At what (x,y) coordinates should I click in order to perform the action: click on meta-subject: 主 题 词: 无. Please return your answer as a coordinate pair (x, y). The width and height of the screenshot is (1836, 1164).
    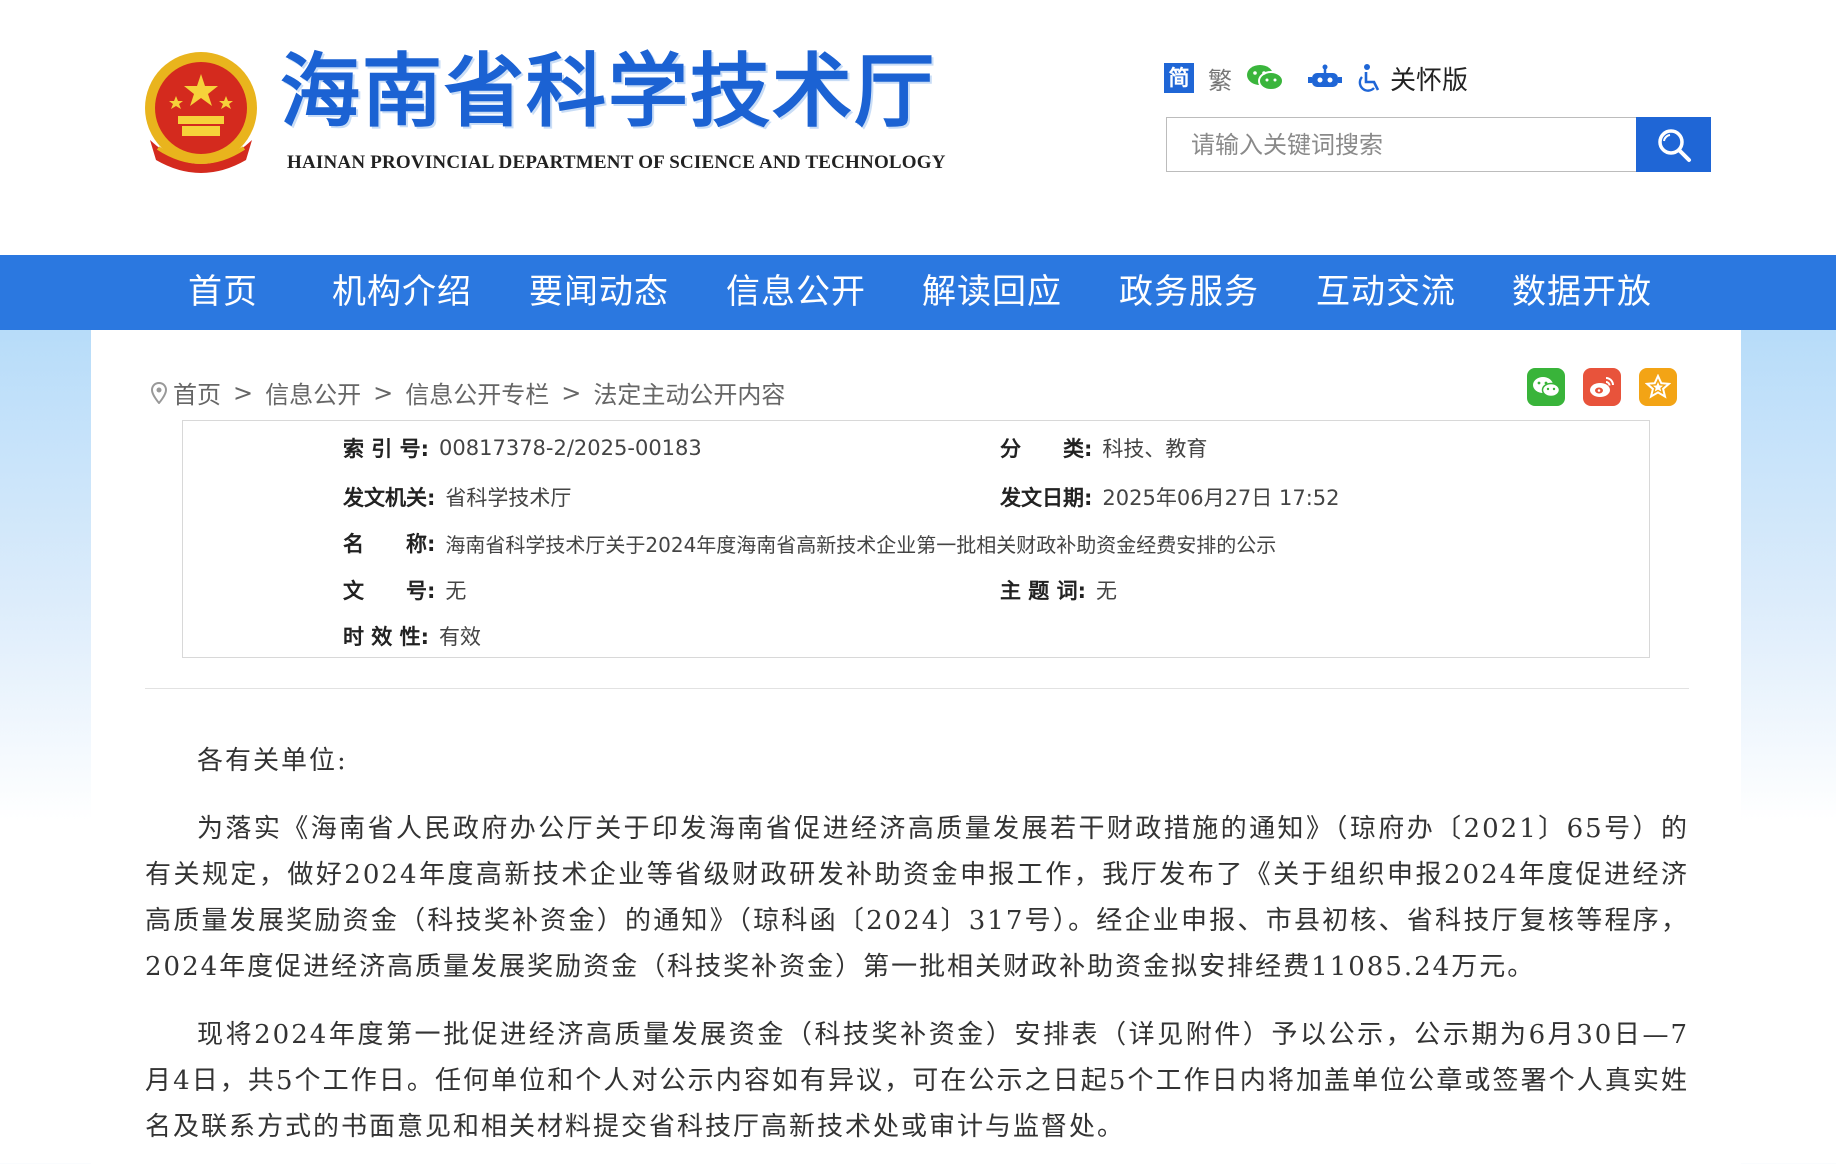
    Looking at the image, I should click on (1058, 590).